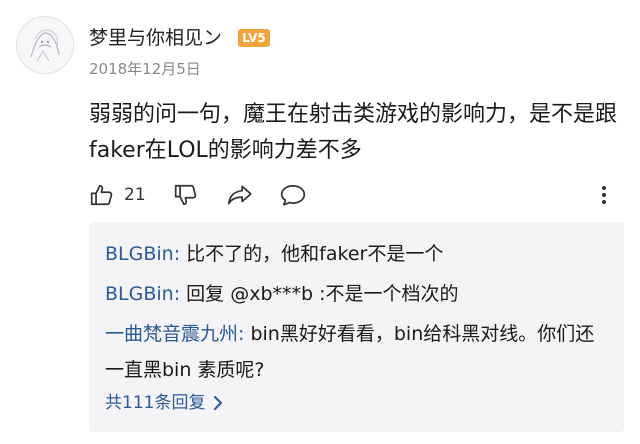  Describe the element at coordinates (322, 294) in the screenshot. I see `reply-text: 回复 @xb***b :不是一个档次的` at that location.